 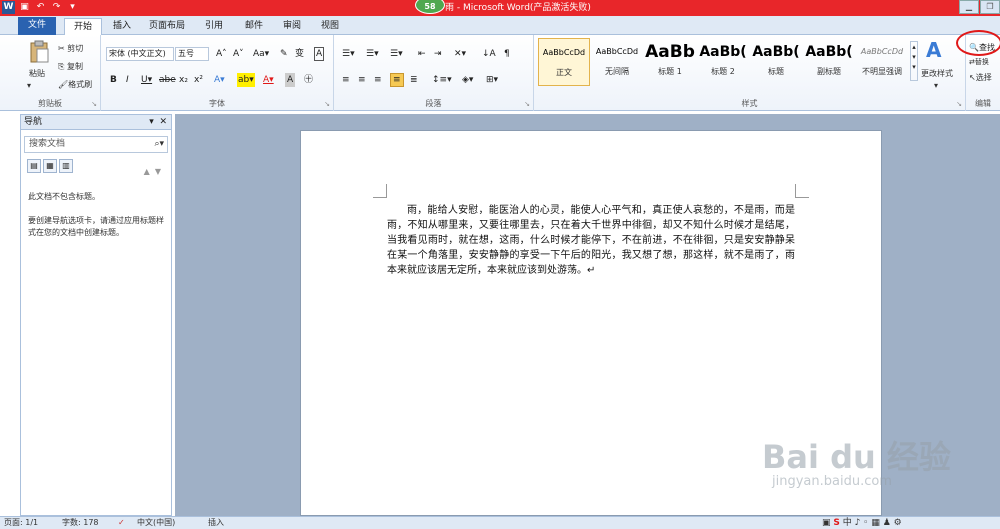 What do you see at coordinates (113, 80) in the screenshot?
I see `bold-button: B` at bounding box center [113, 80].